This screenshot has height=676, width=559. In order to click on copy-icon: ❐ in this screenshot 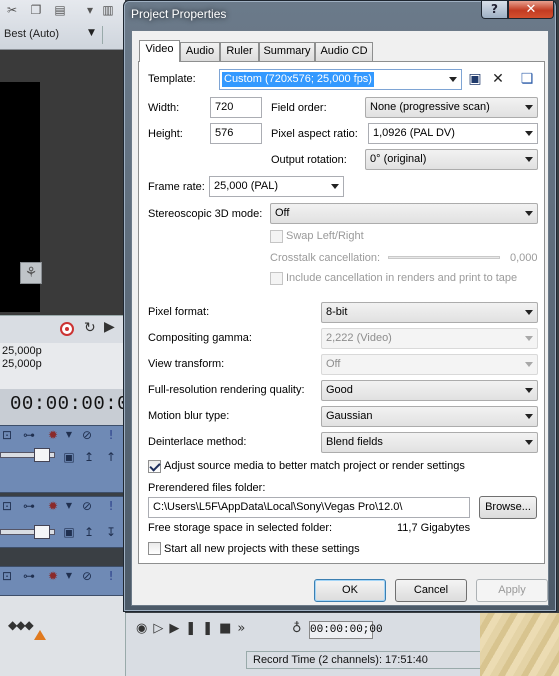, I will do `click(36, 10)`.